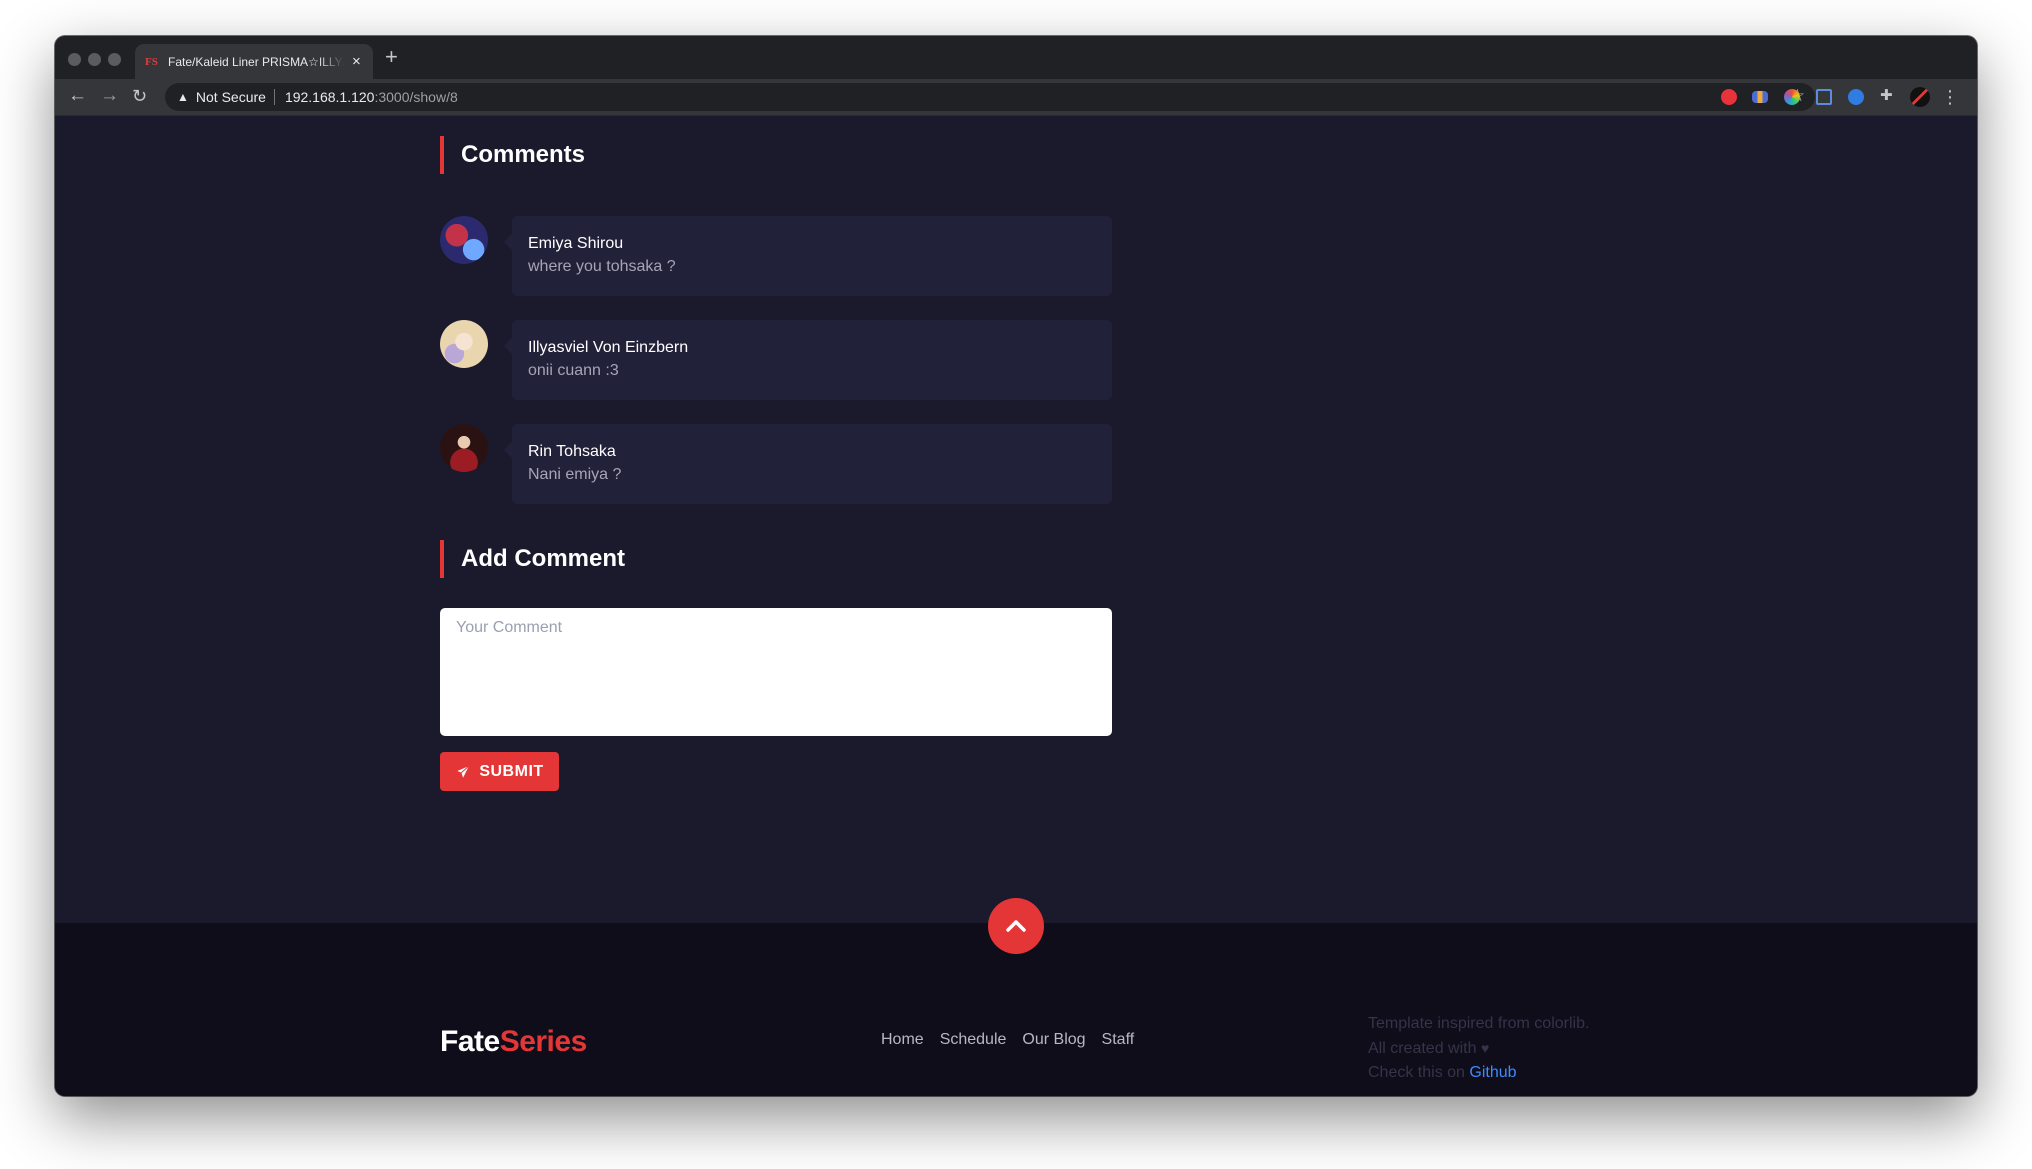  Describe the element at coordinates (1479, 1023) in the screenshot. I see `credits-line-1: Template inspired from colorlib.` at that location.